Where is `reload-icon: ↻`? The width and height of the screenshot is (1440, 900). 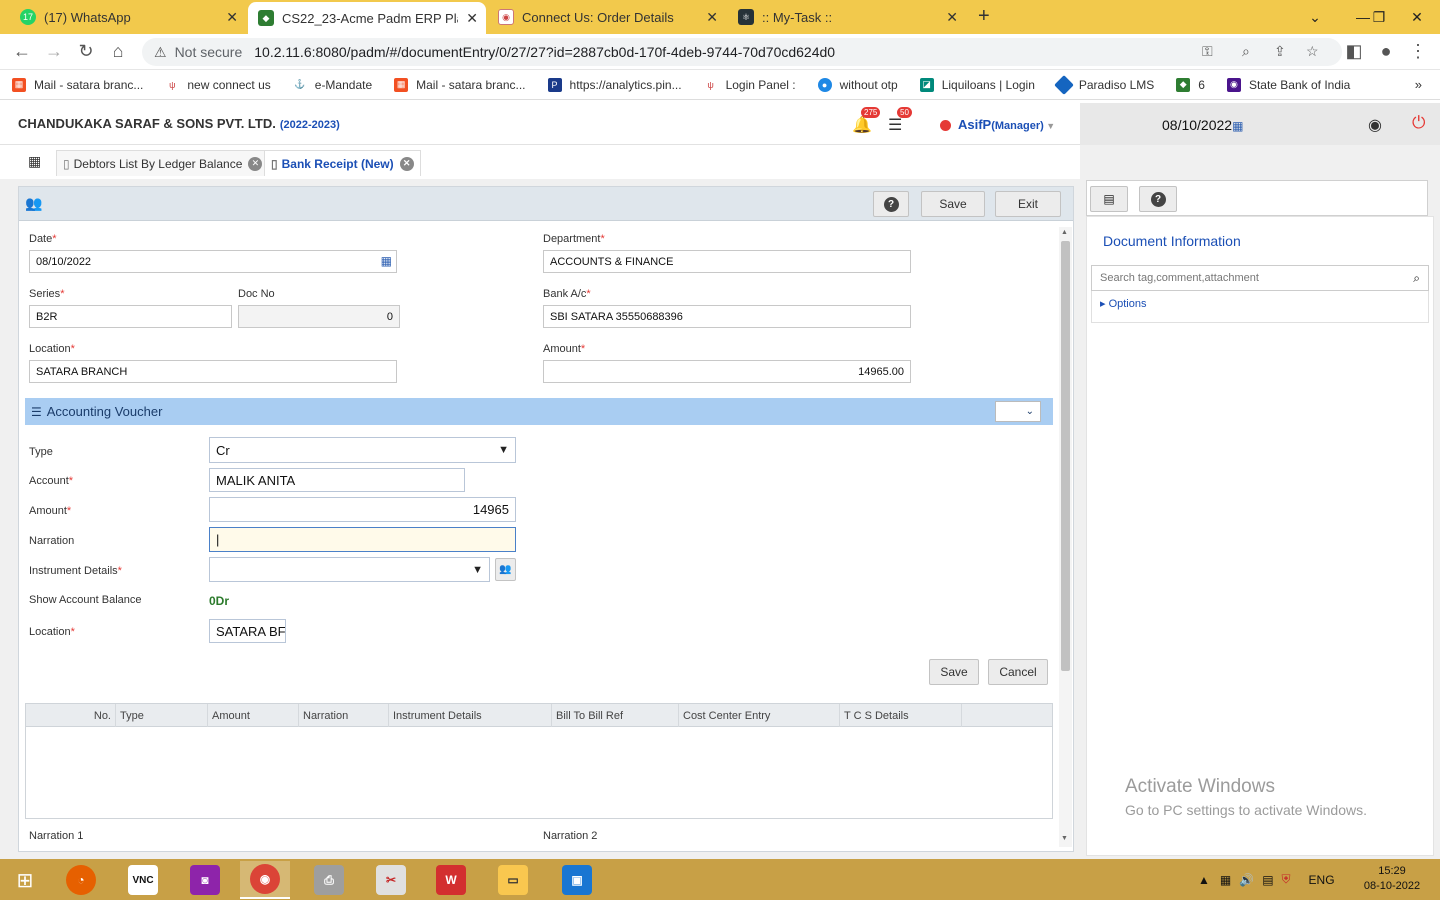 reload-icon: ↻ is located at coordinates (86, 51).